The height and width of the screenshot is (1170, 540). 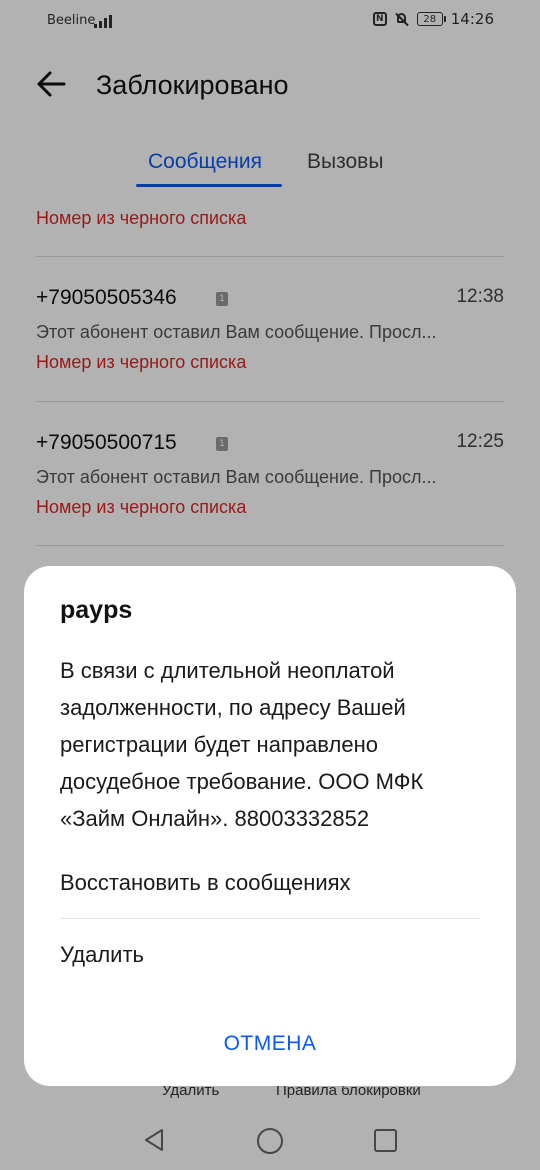 What do you see at coordinates (96, 610) in the screenshot?
I see `dialog-title: payps` at bounding box center [96, 610].